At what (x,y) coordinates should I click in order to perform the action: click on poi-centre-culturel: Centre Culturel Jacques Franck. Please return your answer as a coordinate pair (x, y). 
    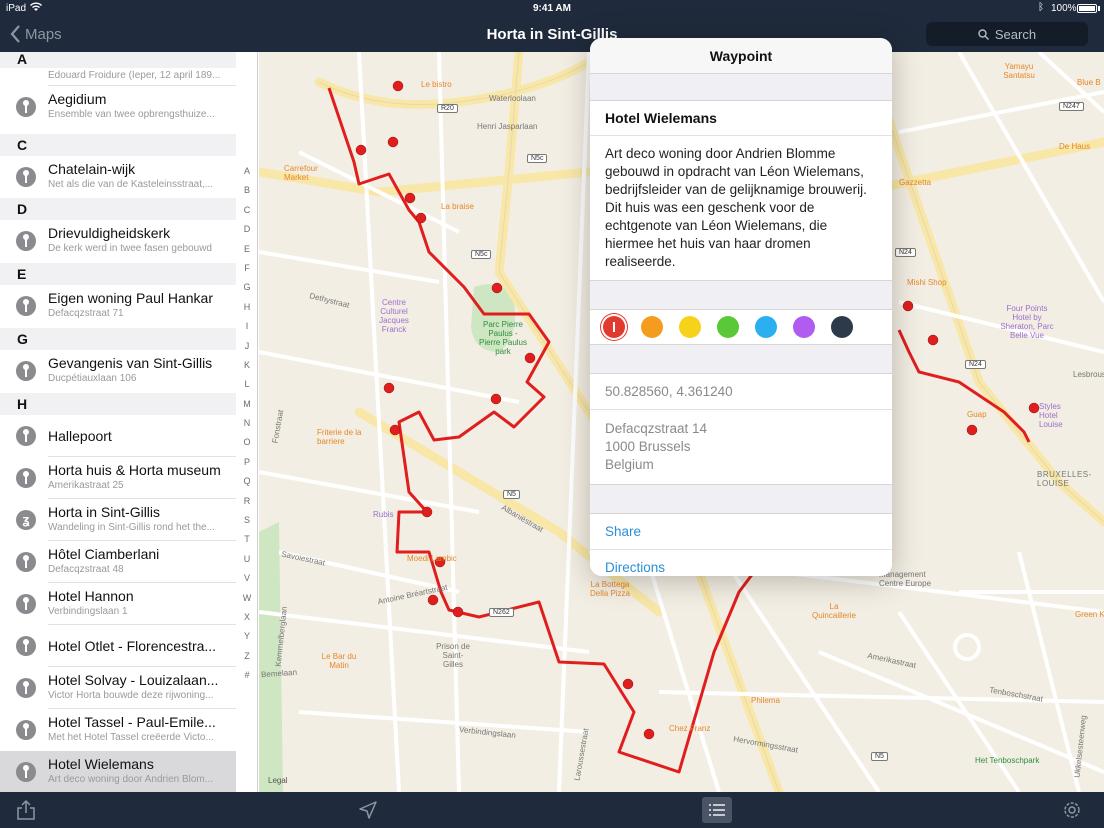
    Looking at the image, I should click on (394, 316).